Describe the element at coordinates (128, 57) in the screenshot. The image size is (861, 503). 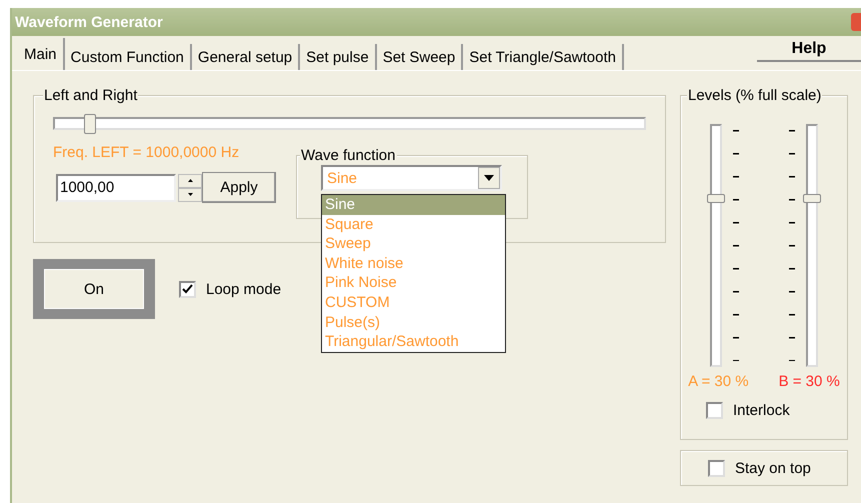
I see `tab: Custom Function` at that location.